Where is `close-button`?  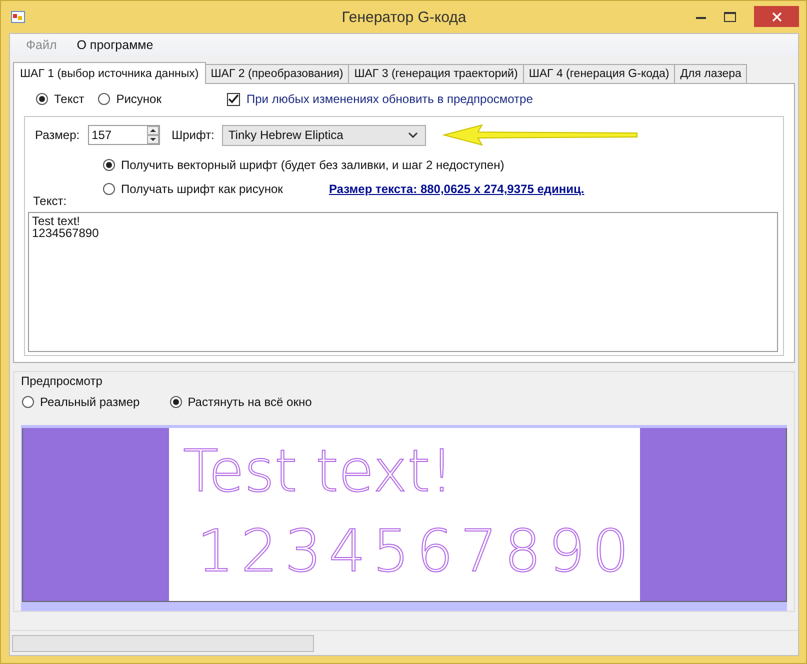 close-button is located at coordinates (776, 16).